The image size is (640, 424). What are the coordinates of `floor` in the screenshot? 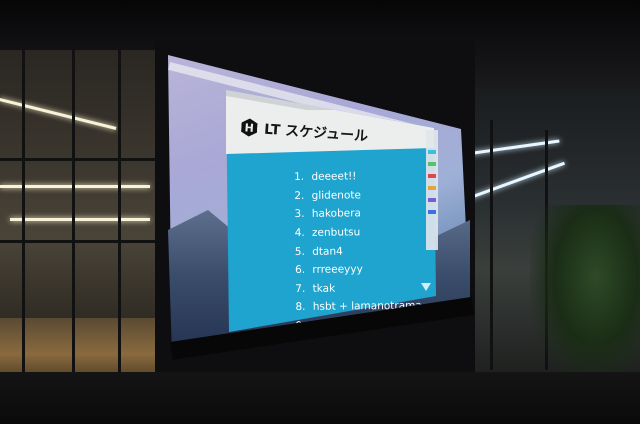 It's located at (320, 398).